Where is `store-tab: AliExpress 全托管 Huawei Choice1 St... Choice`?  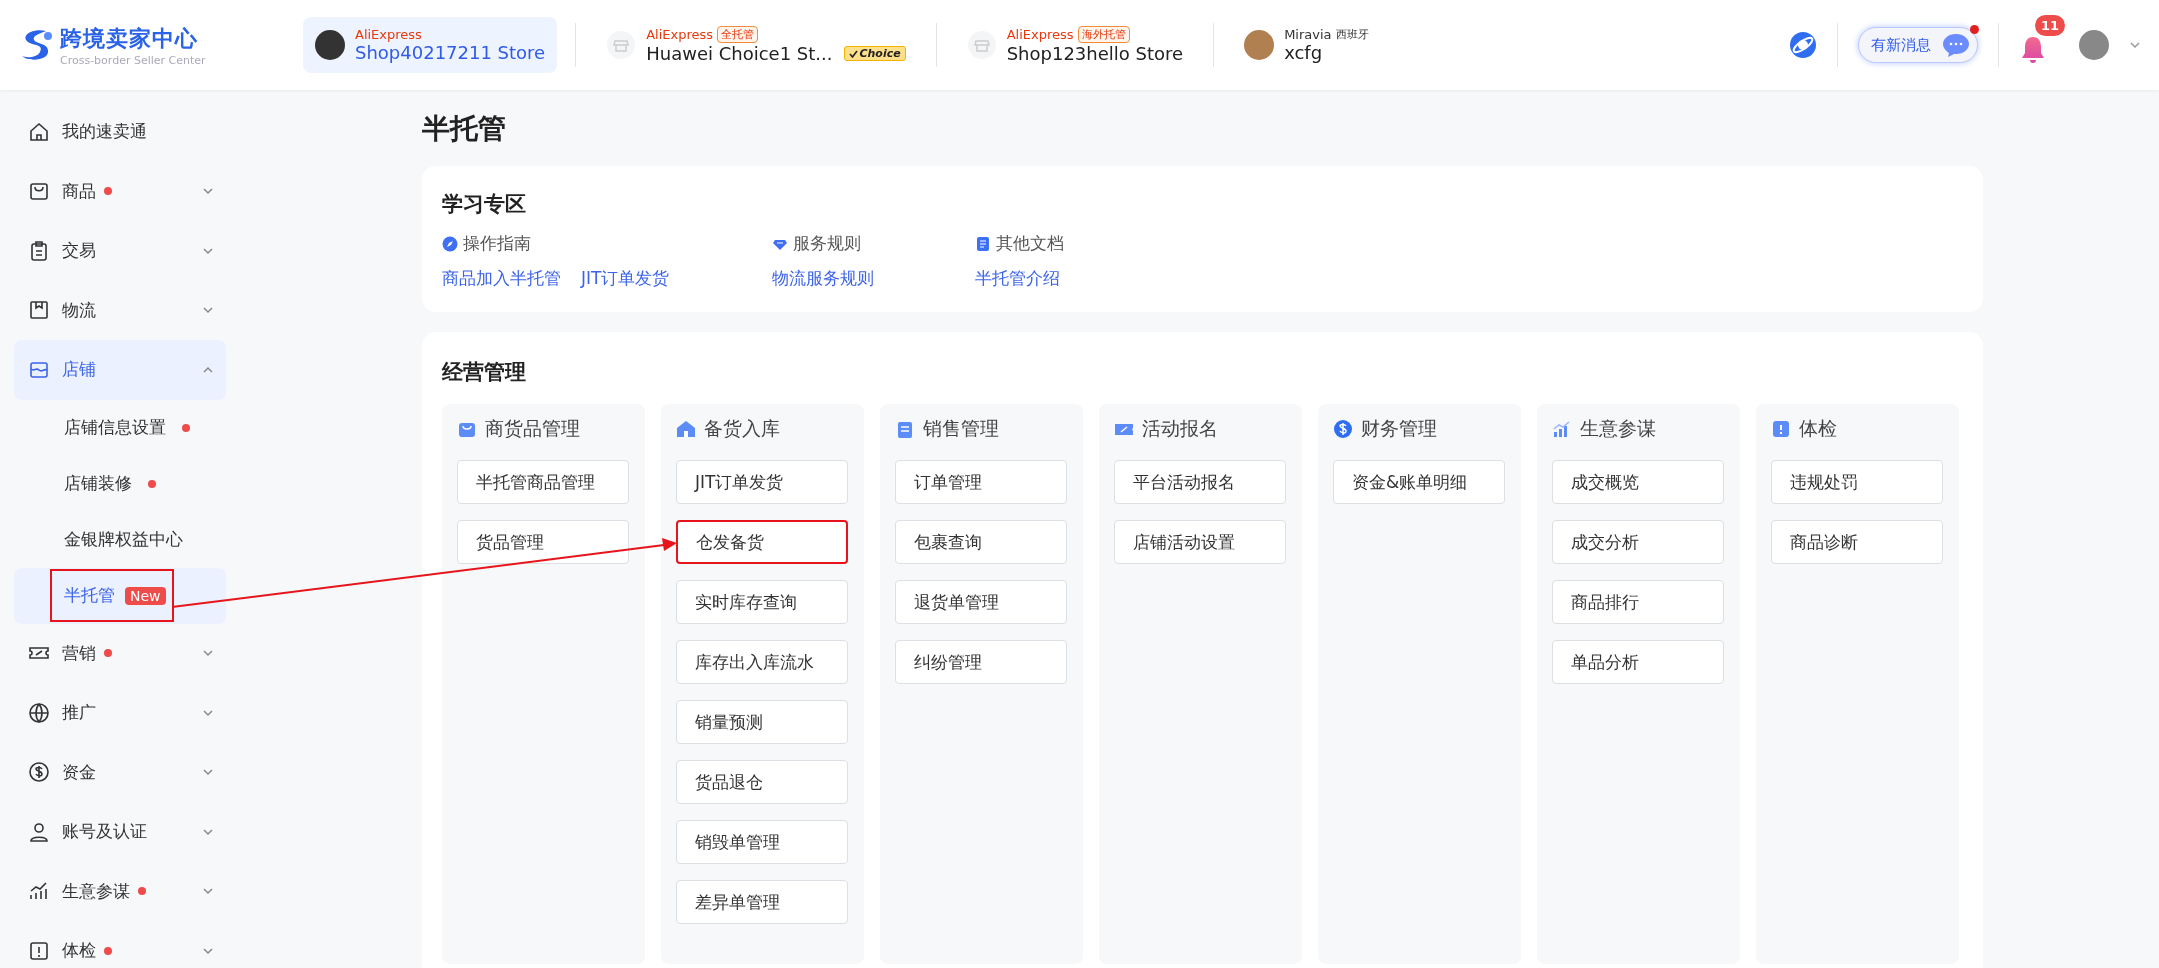
store-tab: AliExpress 全托管 Huawei Choice1 St... Choice is located at coordinates (756, 45).